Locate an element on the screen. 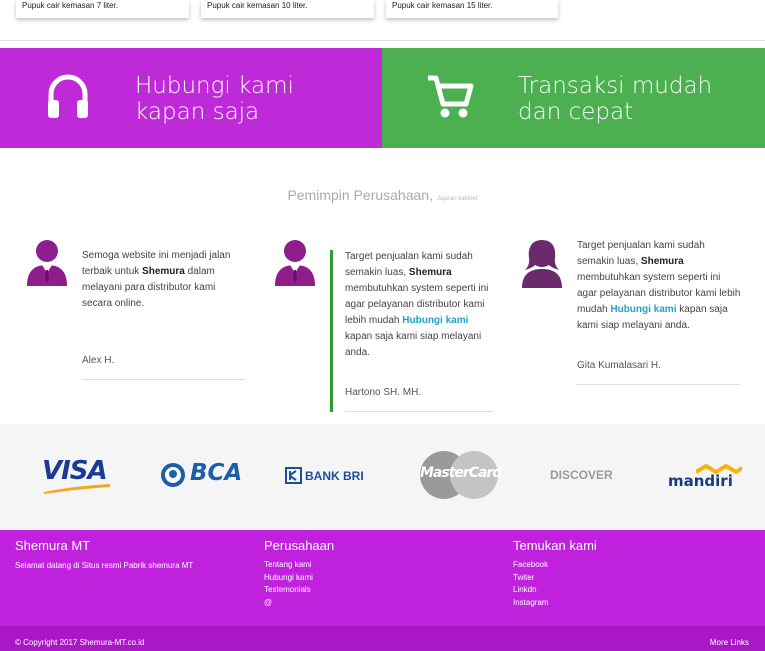 The width and height of the screenshot is (765, 651). footer-social-links: Facebook Twiter Linkdn Instagram is located at coordinates (531, 584).